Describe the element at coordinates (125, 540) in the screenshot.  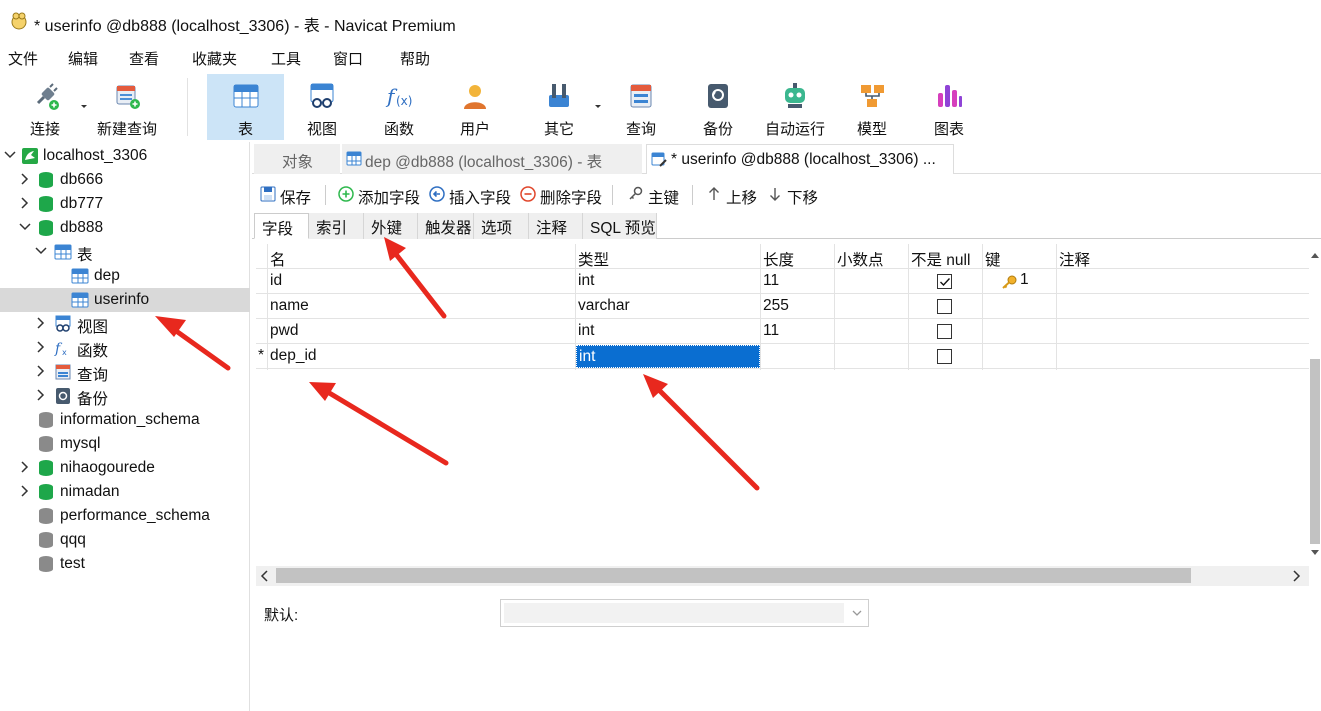
I see `tree-db-qqq: qqq` at that location.